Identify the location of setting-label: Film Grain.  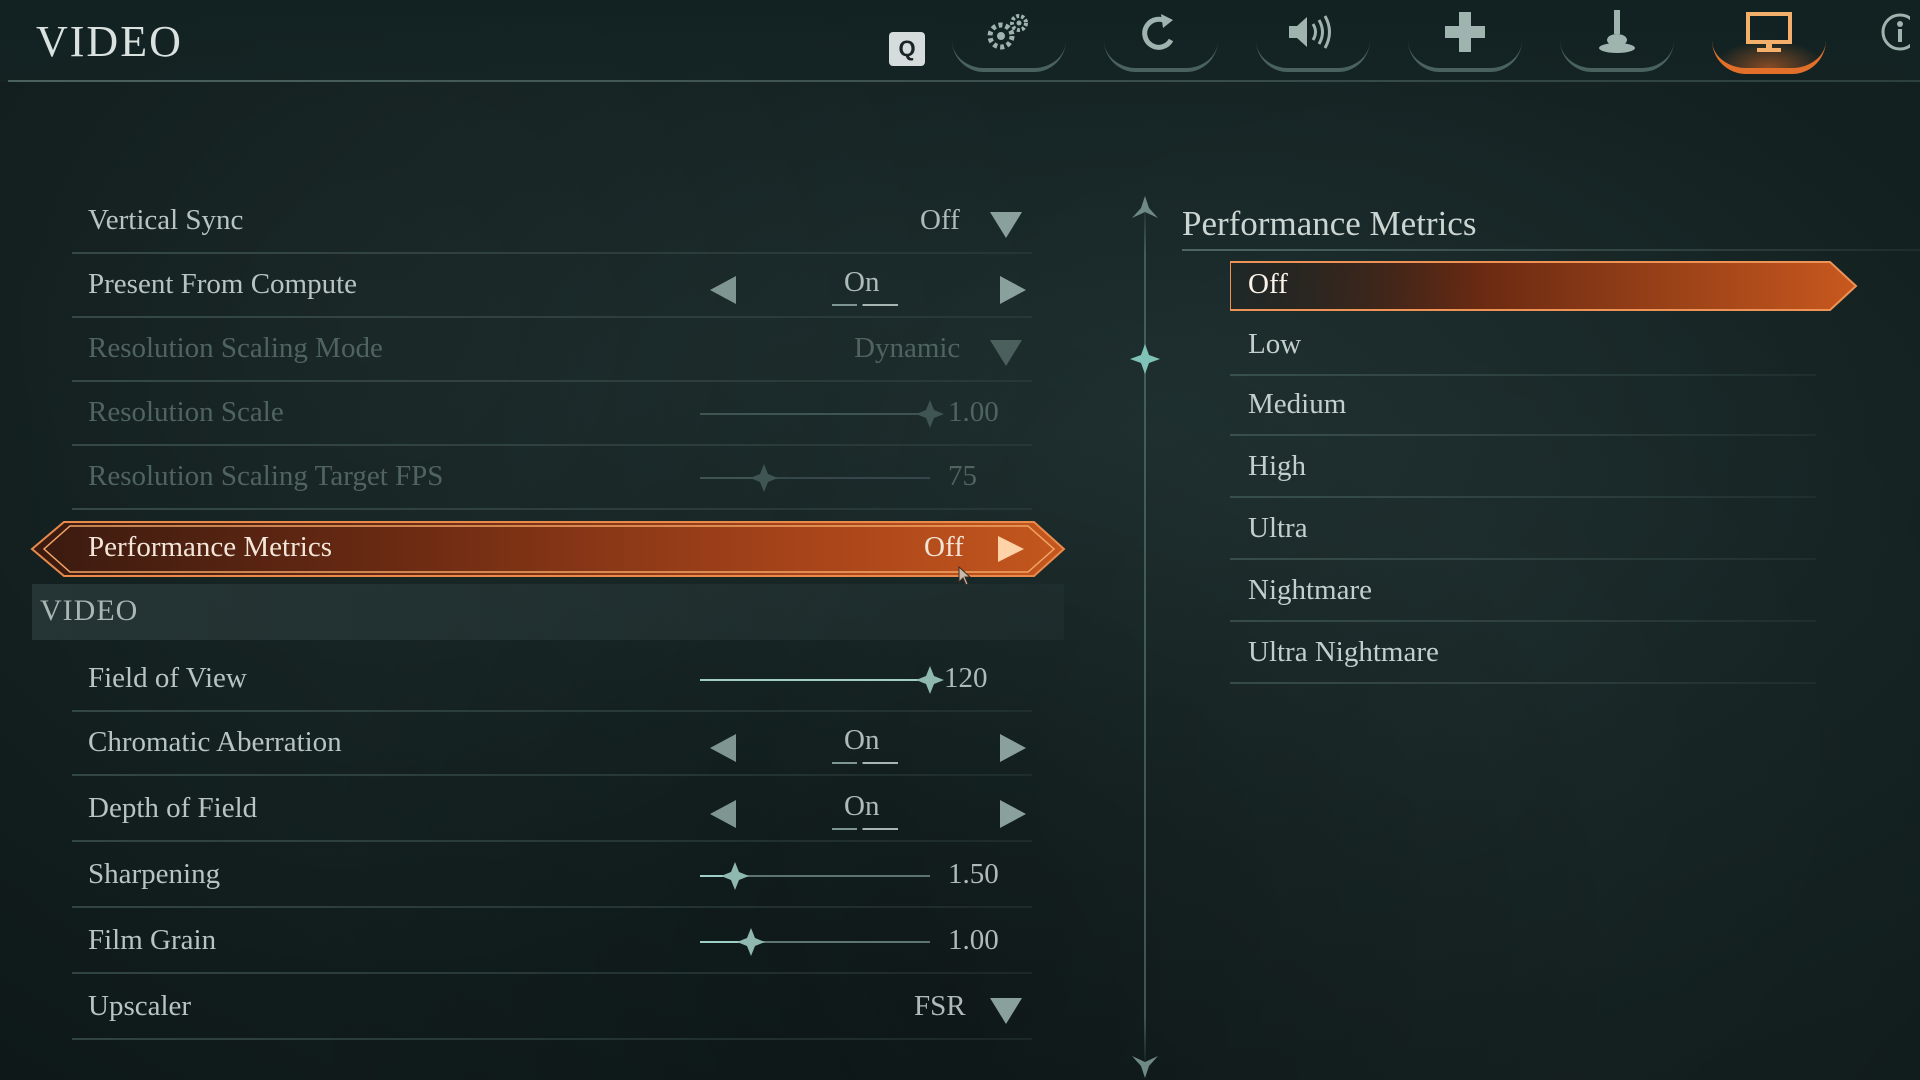
(152, 940).